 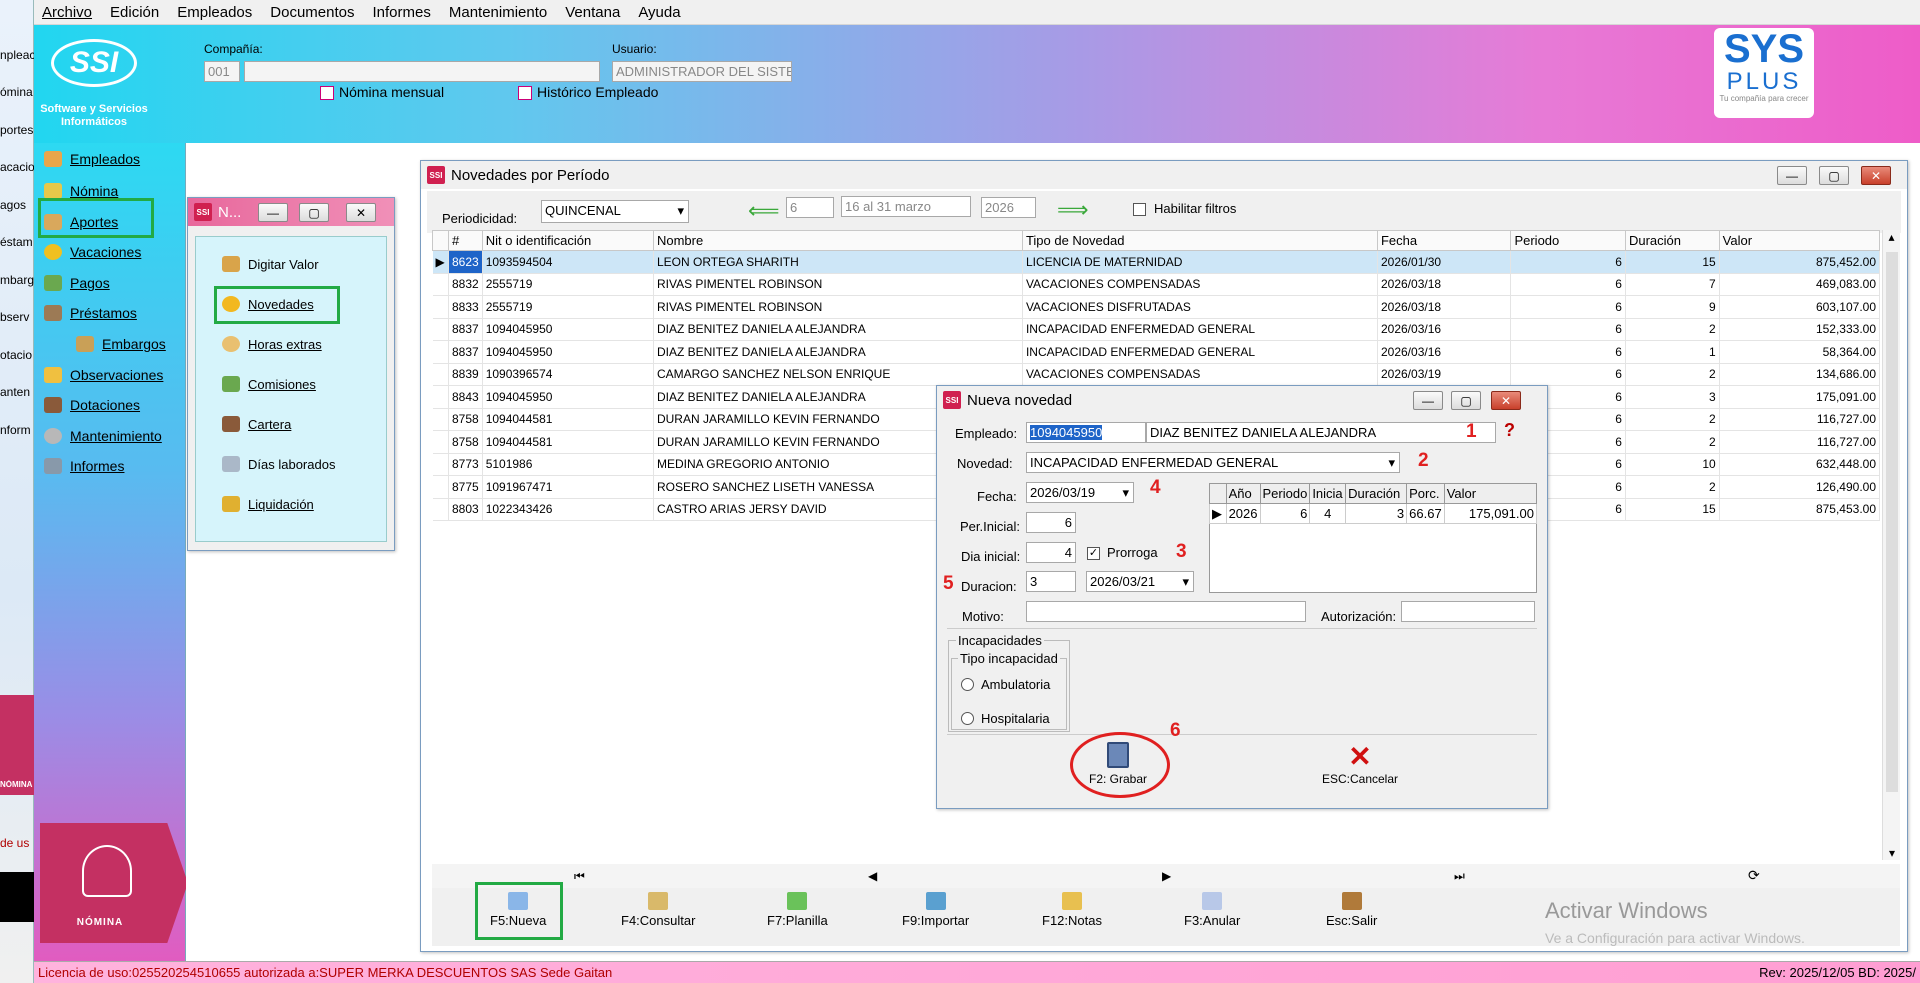 What do you see at coordinates (1212, 910) in the screenshot?
I see `anular-button: F3:Anular` at bounding box center [1212, 910].